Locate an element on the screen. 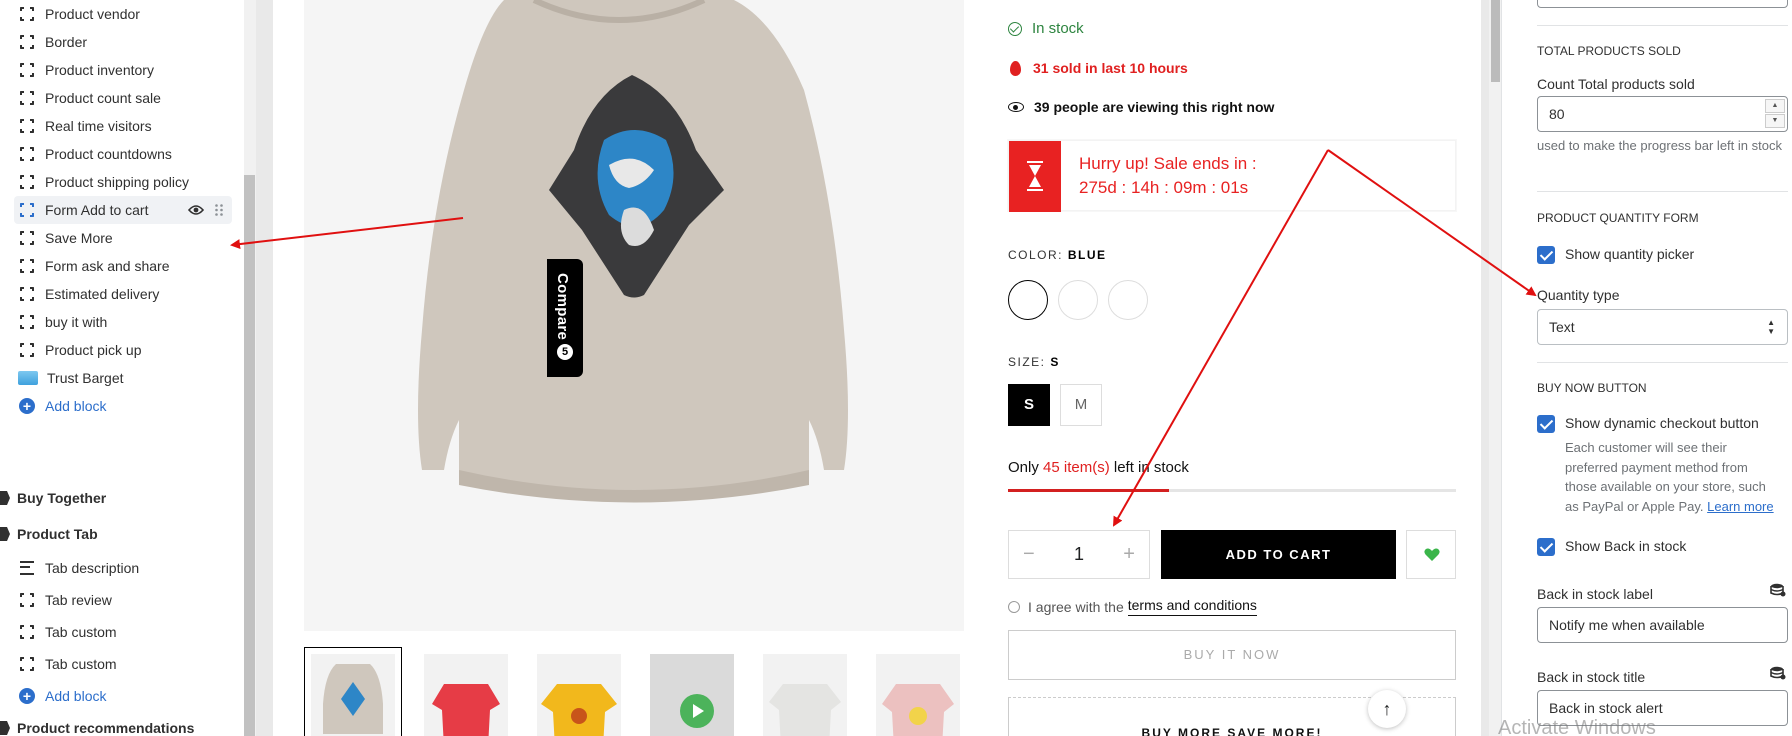  input-value: Back in stock alert is located at coordinates (1606, 708).